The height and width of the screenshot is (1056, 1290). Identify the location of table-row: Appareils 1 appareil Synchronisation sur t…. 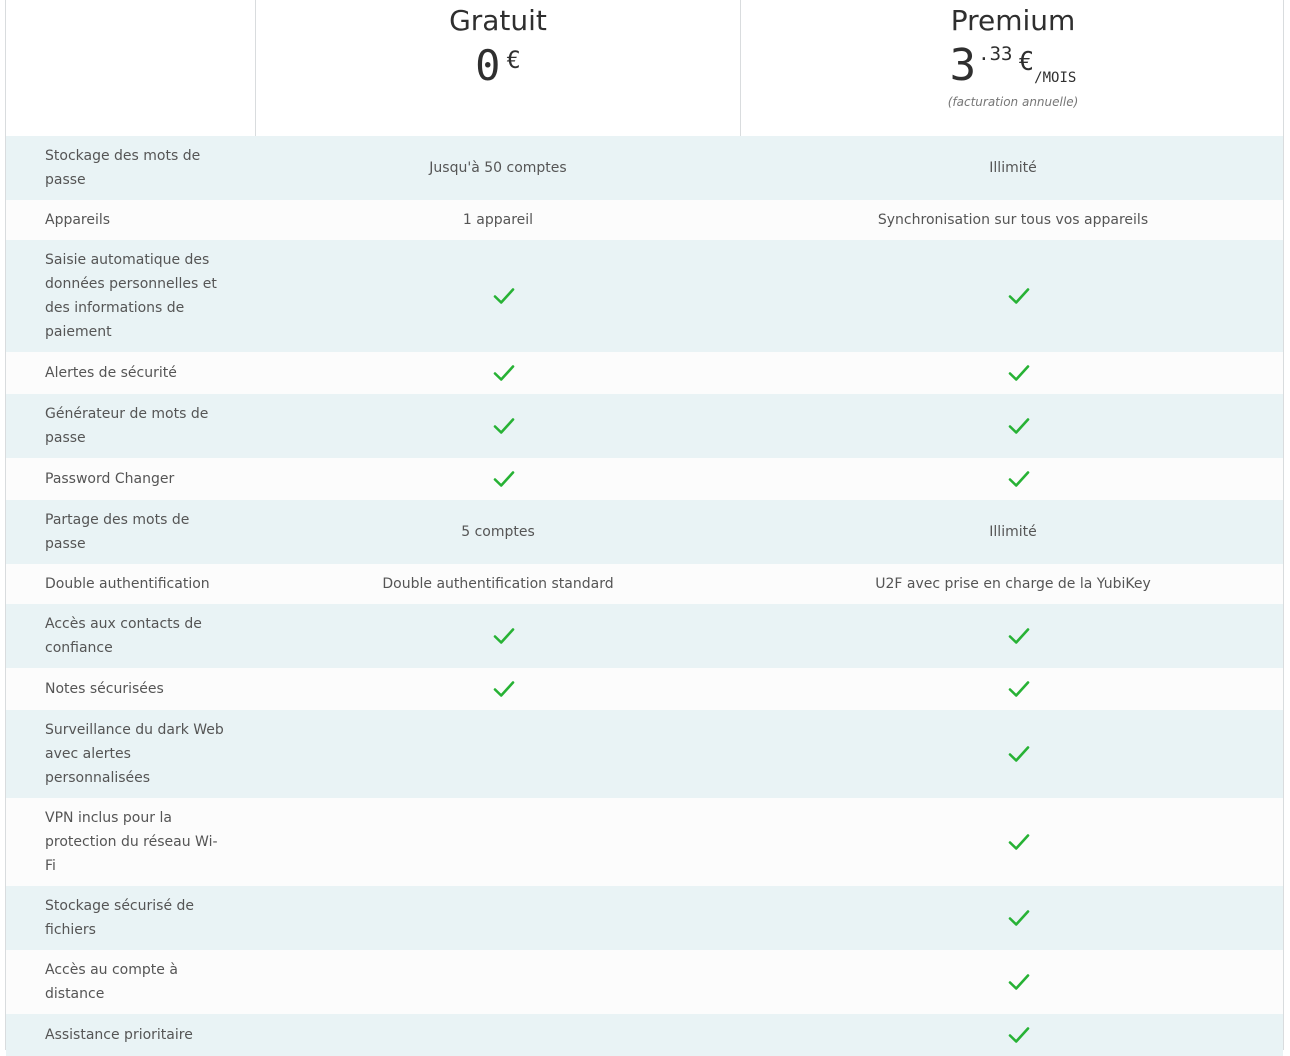
(644, 220).